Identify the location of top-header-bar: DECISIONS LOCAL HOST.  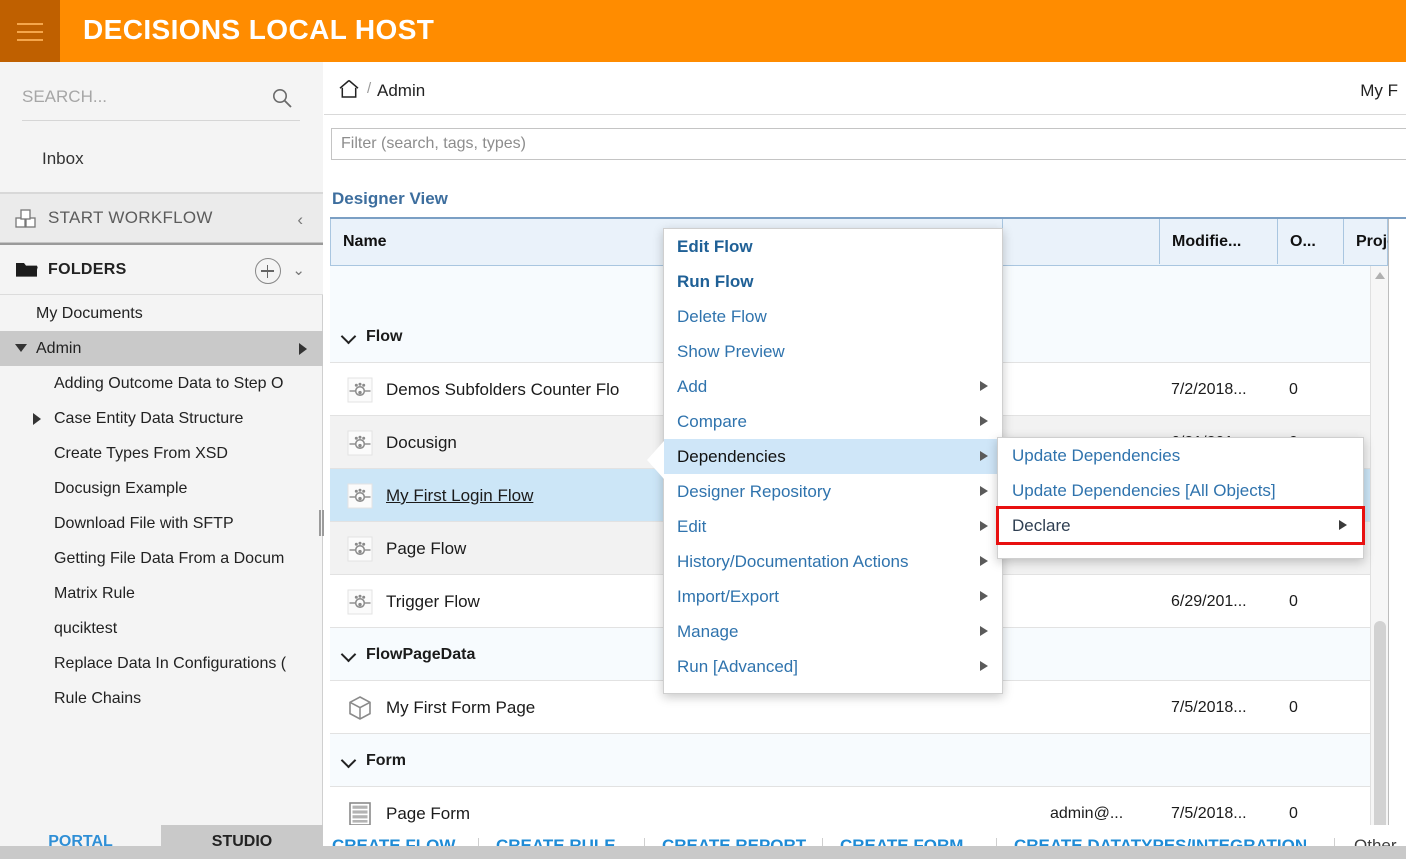
(703, 31).